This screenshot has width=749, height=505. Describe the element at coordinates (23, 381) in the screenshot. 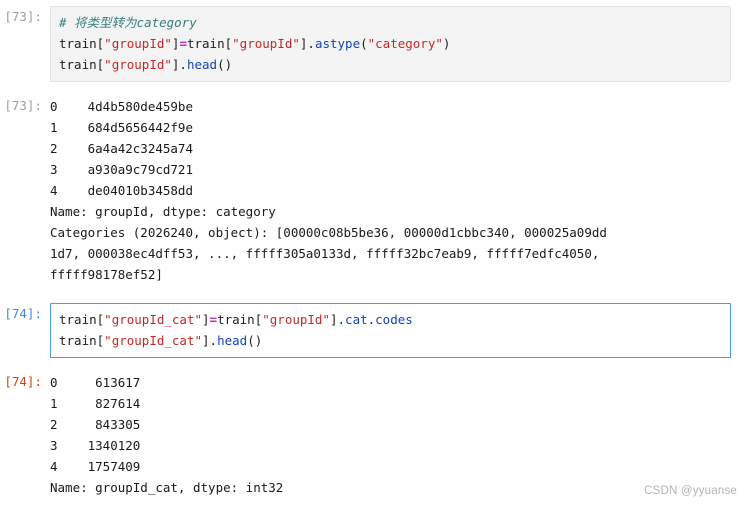

I see `output-prompt-label: [74]:` at that location.